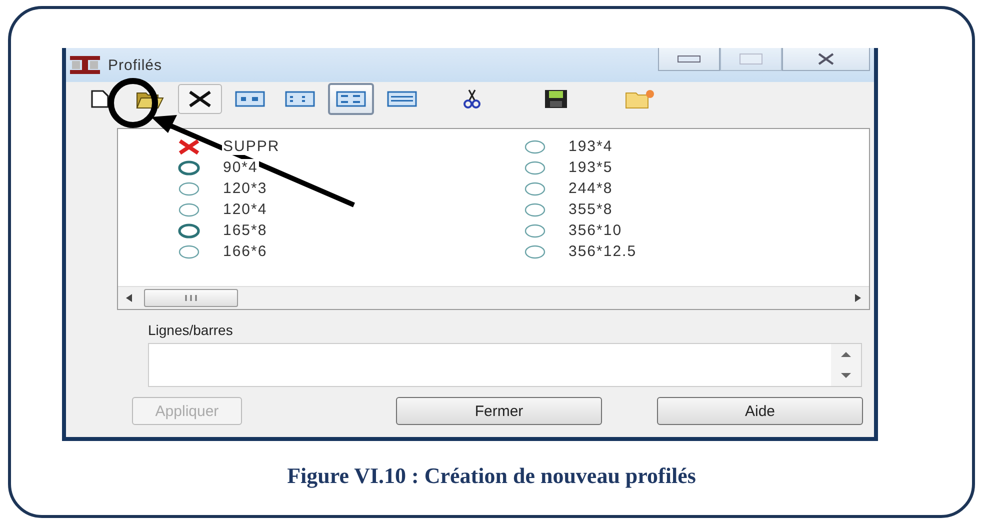 Image resolution: width=982 pixels, height=525 pixels. I want to click on close-icon, so click(826, 59).